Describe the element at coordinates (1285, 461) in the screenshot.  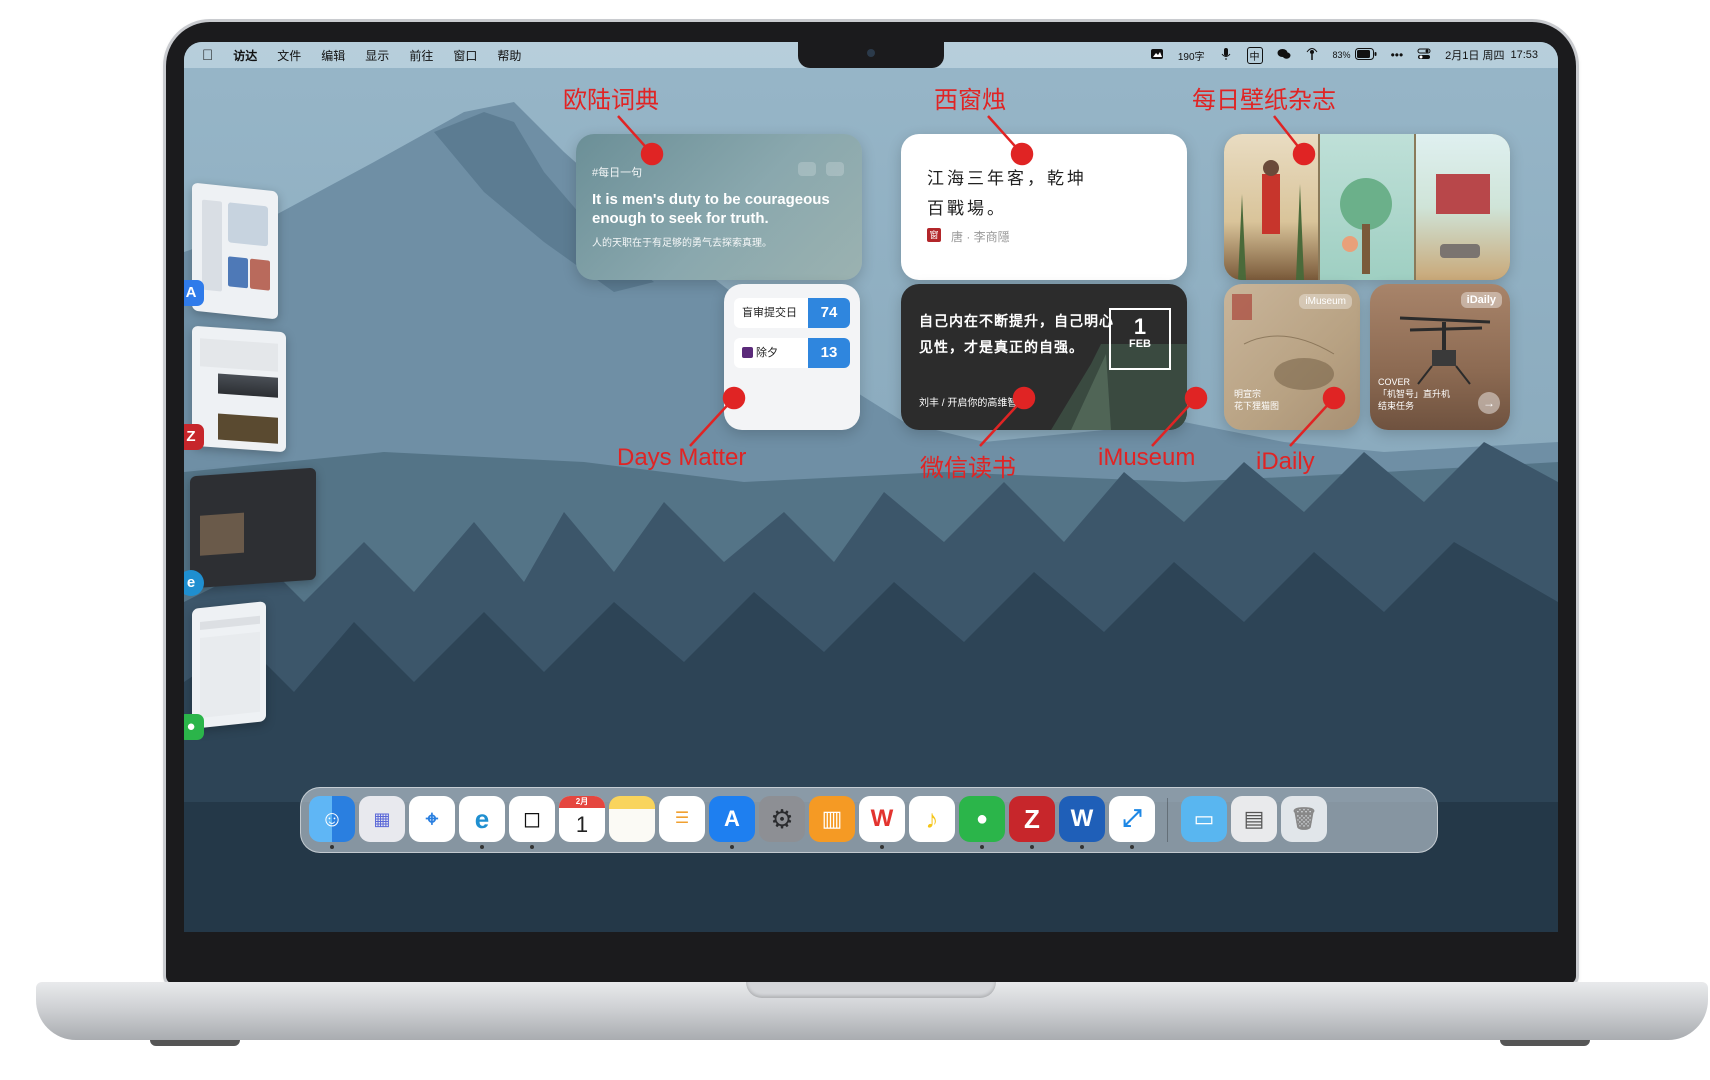
I see `annotation-daily: iDaily` at that location.